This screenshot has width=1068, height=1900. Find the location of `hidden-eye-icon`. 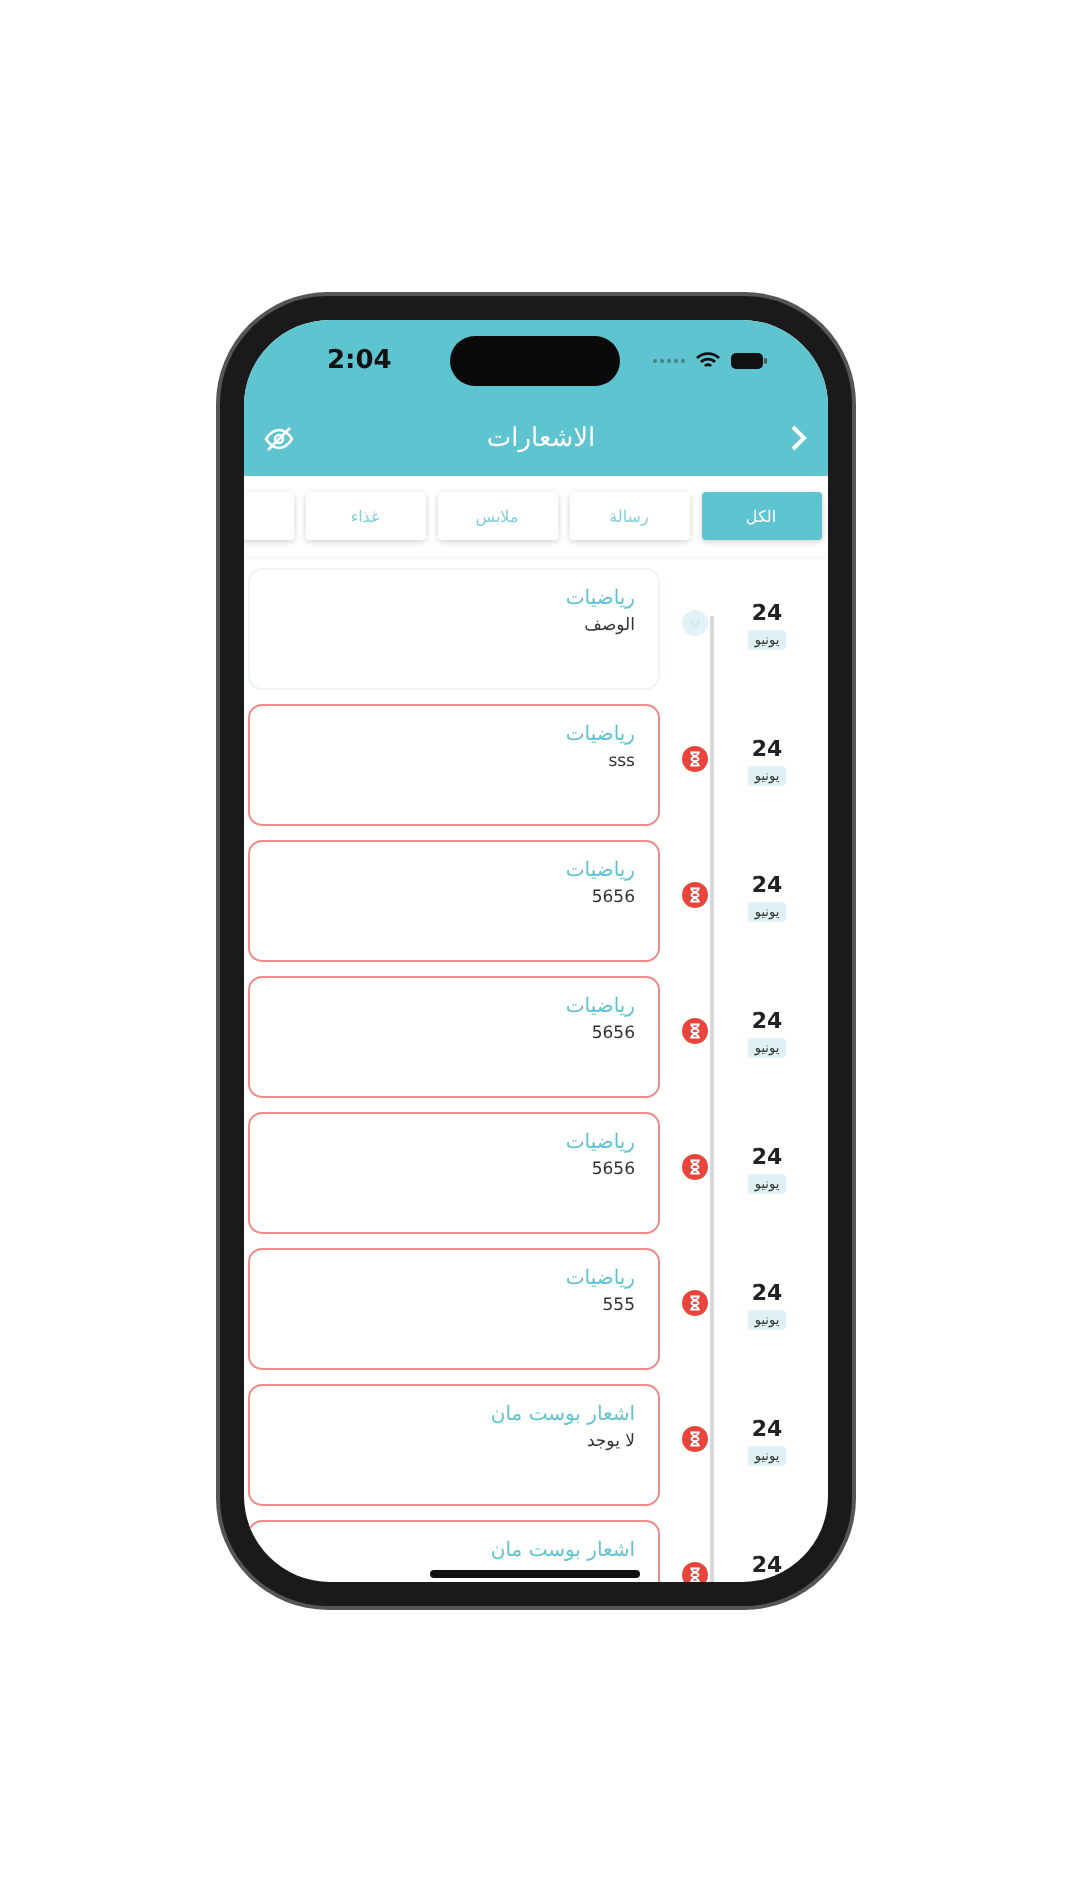

hidden-eye-icon is located at coordinates (278, 438).